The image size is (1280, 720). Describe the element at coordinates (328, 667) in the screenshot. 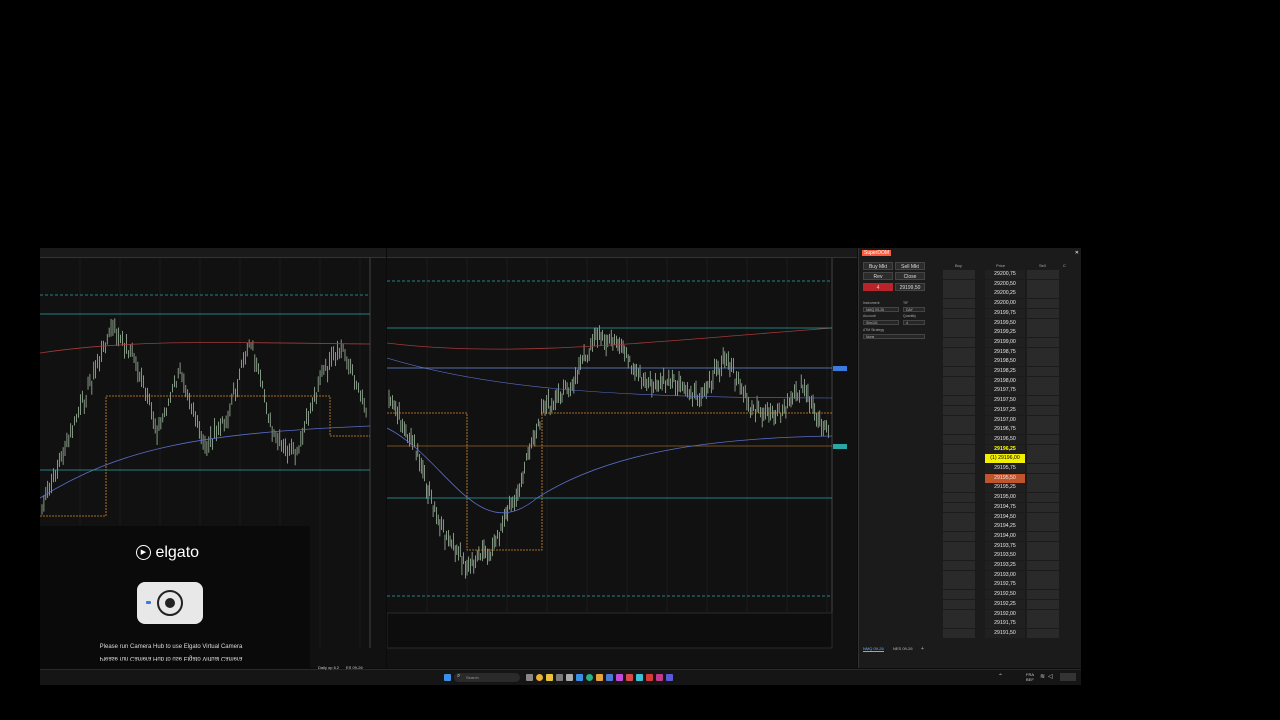

I see `chart-tab-daily: Daily op 6.2` at that location.